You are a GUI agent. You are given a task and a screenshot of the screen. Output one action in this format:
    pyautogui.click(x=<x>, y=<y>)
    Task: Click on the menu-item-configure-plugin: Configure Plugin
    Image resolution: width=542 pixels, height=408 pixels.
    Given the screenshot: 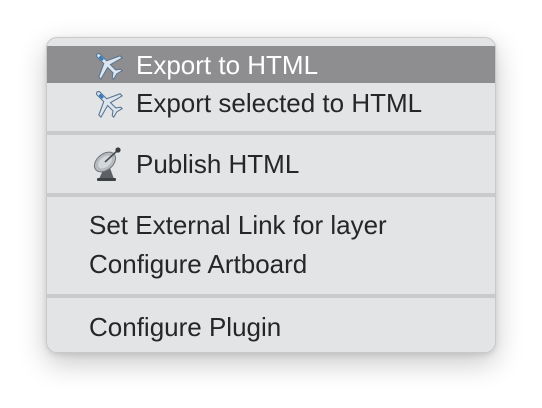 What is the action you would take?
    pyautogui.click(x=271, y=327)
    